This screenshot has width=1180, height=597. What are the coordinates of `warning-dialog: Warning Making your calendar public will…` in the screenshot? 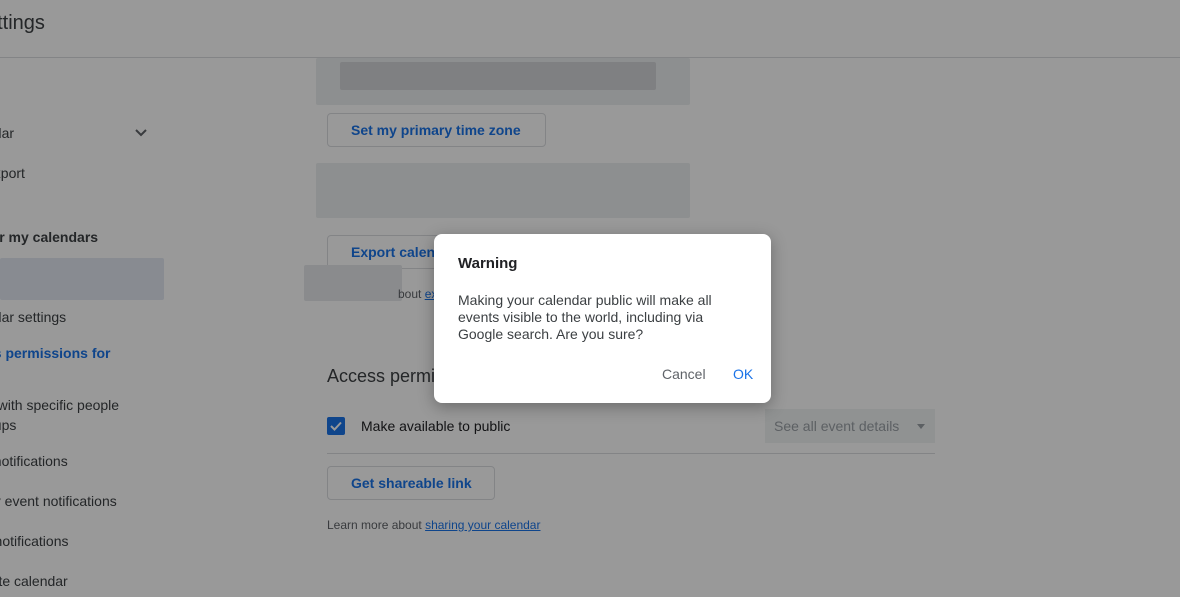 It's located at (602, 318).